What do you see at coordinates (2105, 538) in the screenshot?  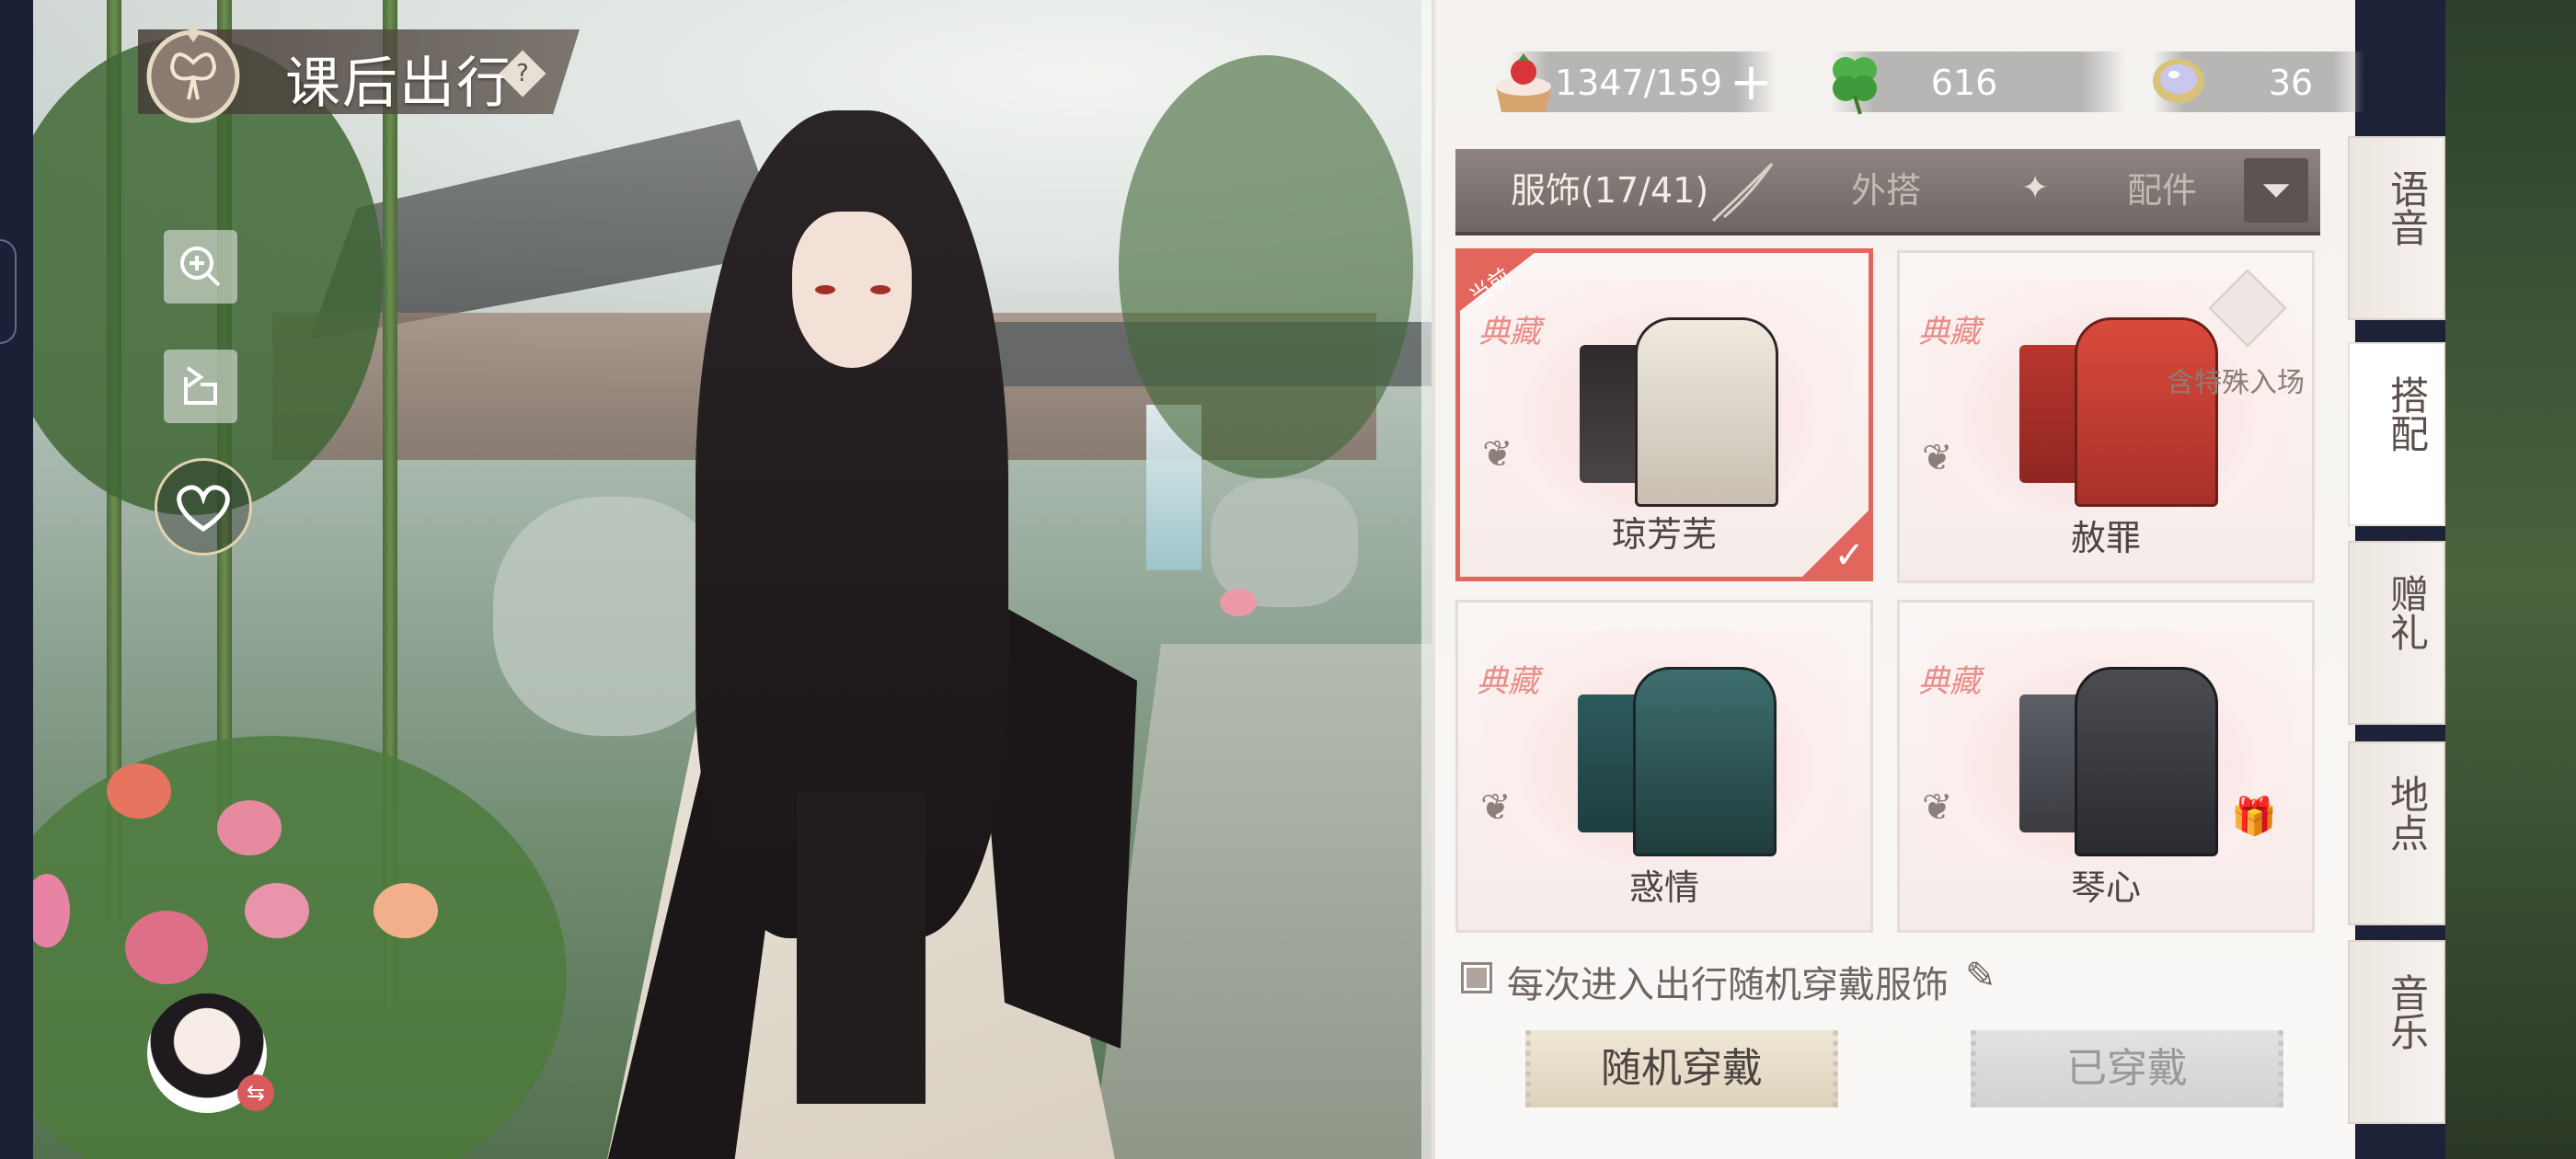 I see `outfit-name: 赦罪` at bounding box center [2105, 538].